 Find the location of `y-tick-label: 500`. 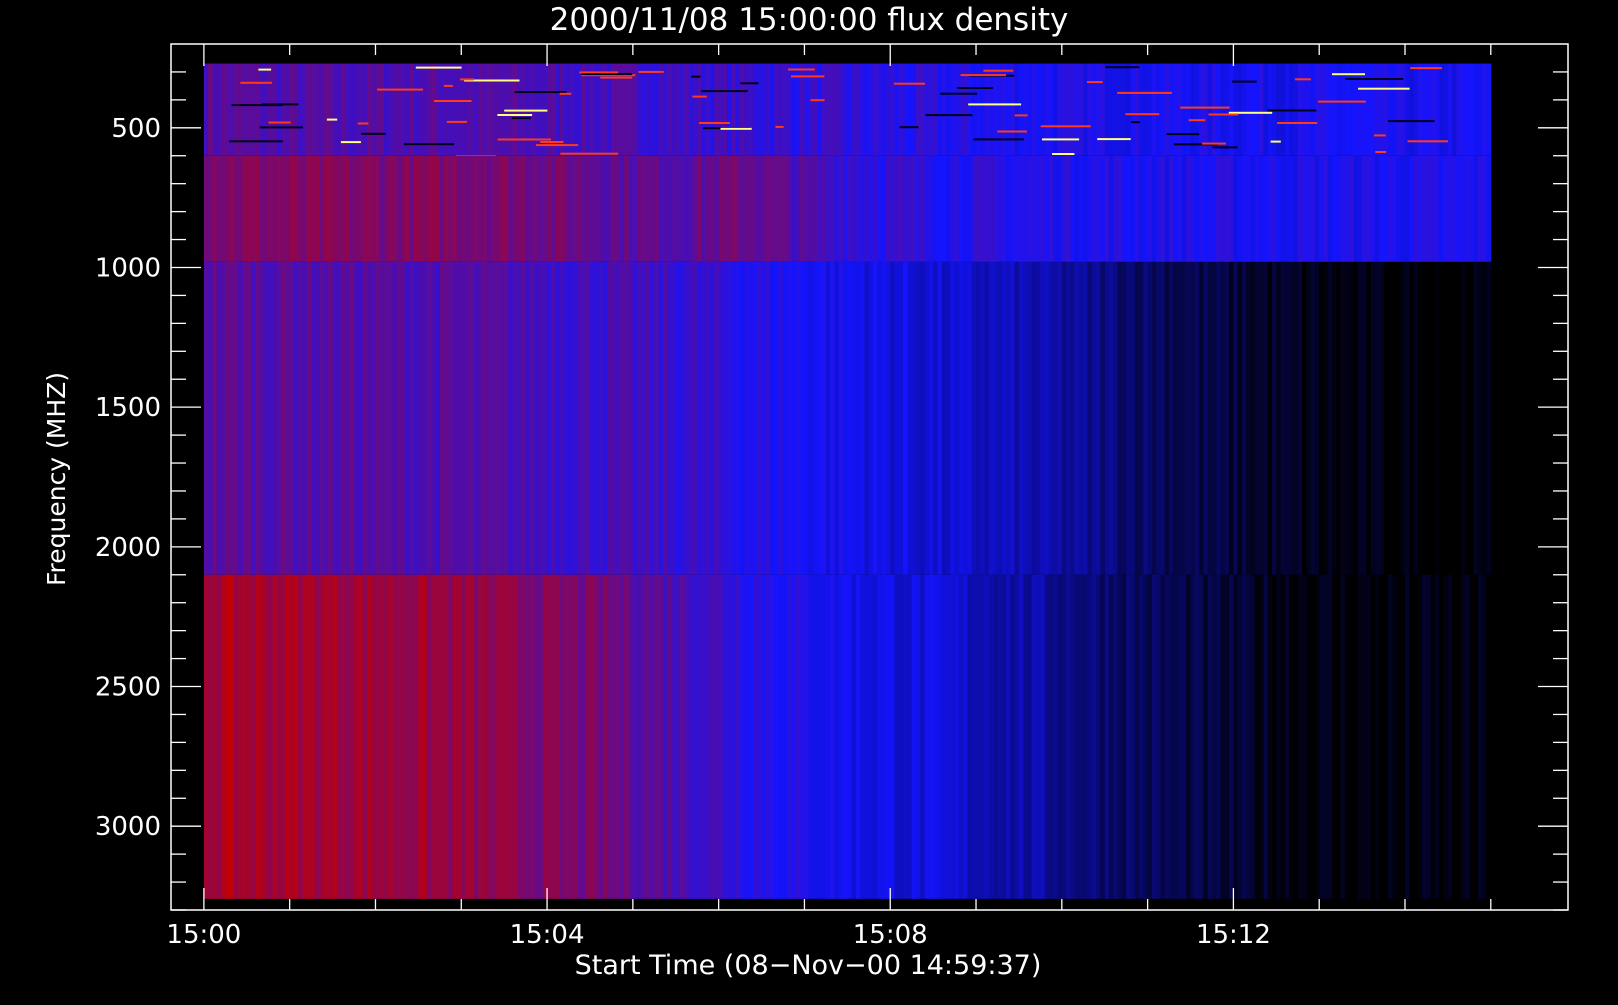

y-tick-label: 500 is located at coordinates (136, 129).